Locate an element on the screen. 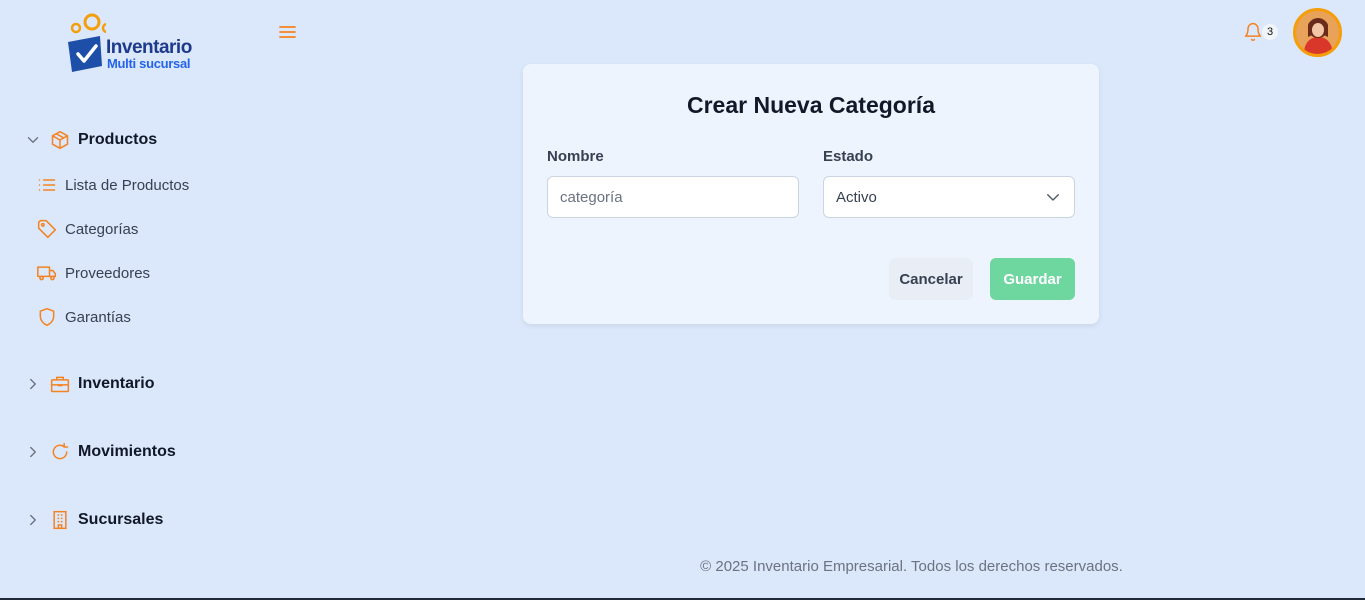 The height and width of the screenshot is (600, 1365). bell-icon is located at coordinates (1253, 32).